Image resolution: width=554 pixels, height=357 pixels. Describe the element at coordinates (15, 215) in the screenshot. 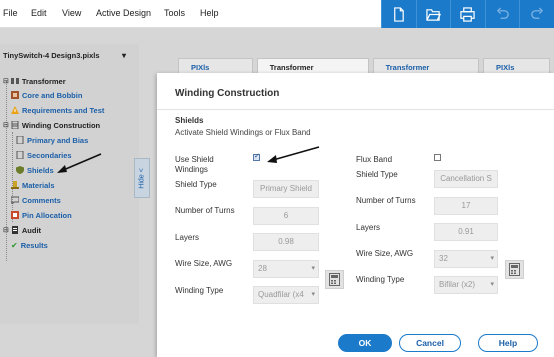

I see `pin-icon` at that location.